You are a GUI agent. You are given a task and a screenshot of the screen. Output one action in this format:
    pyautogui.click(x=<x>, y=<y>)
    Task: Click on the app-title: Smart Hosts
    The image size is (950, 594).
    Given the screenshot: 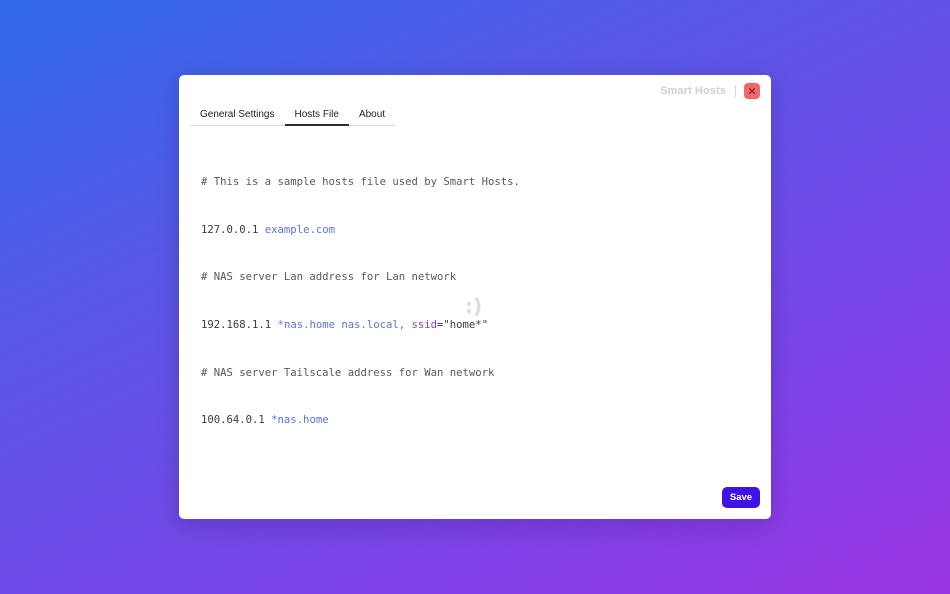 What is the action you would take?
    pyautogui.click(x=693, y=91)
    